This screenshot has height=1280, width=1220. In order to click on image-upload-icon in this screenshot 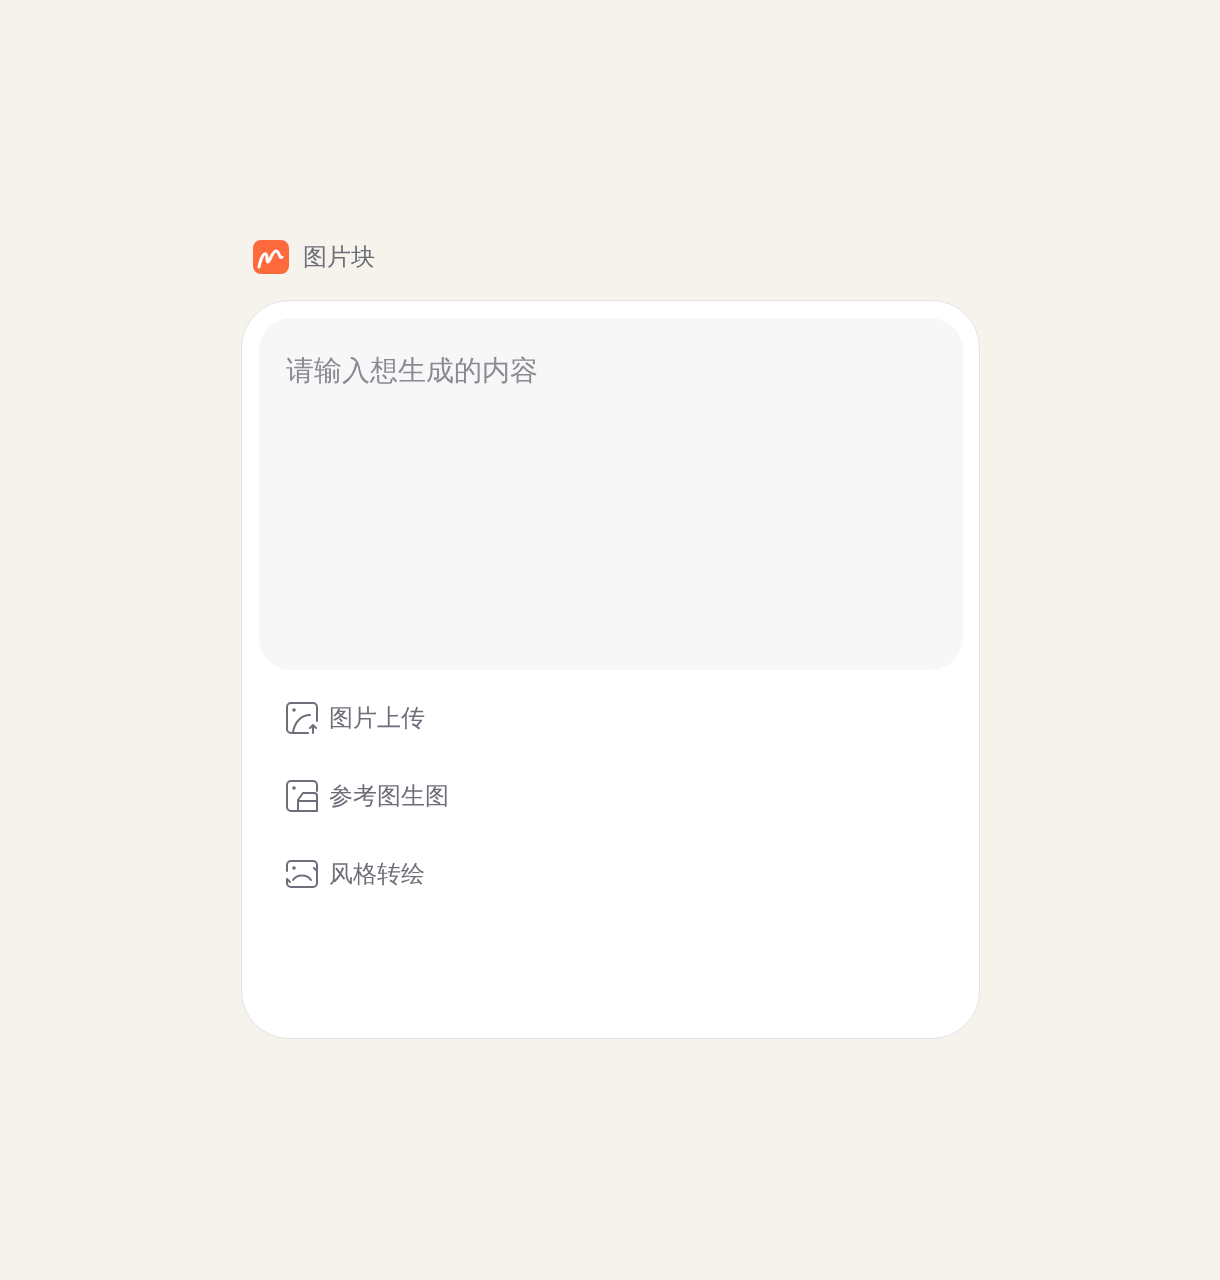, I will do `click(302, 718)`.